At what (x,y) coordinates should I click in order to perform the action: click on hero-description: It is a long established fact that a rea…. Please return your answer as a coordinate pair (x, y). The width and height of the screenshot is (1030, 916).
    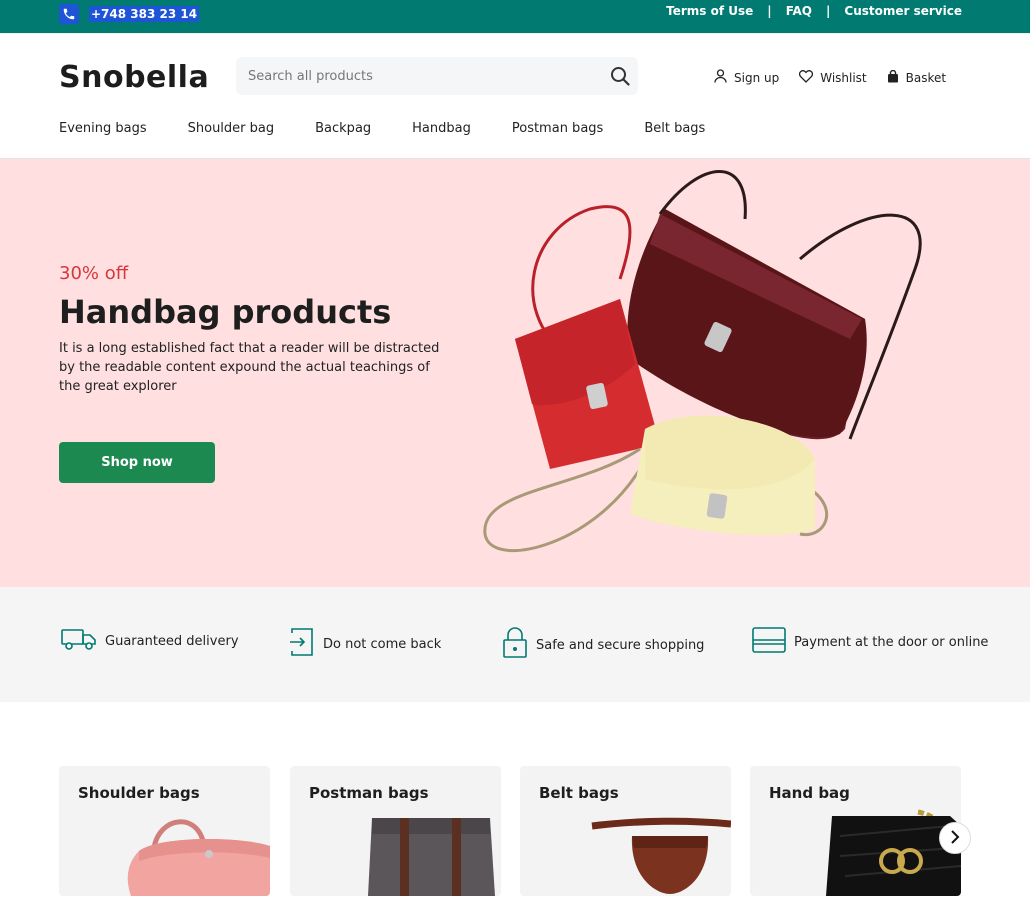
    Looking at the image, I should click on (249, 367).